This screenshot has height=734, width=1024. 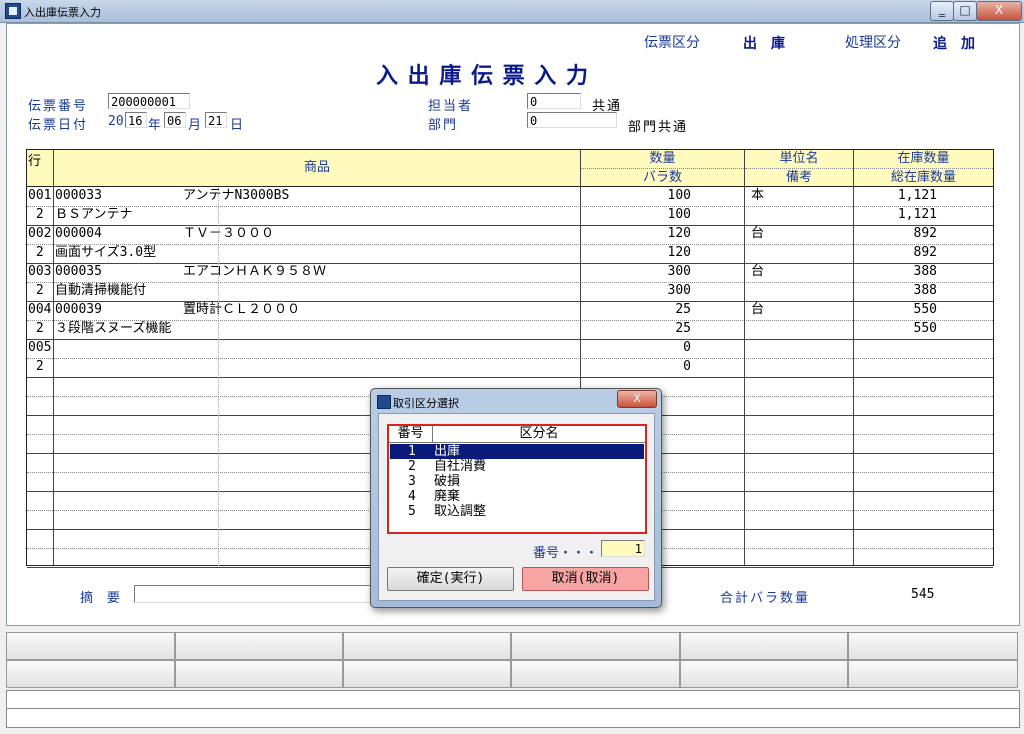 I want to click on type-listbox: 番号 区分名 1 出庫 2 自社消費 3 破損 4 廃棄 5 取込調整, so click(x=517, y=479).